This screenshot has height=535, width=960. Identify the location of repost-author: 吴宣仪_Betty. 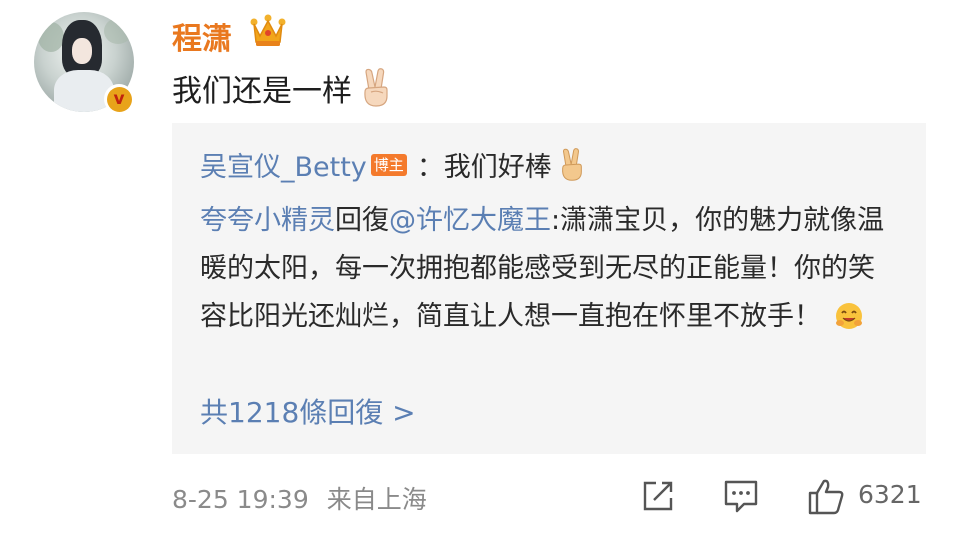
(283, 164).